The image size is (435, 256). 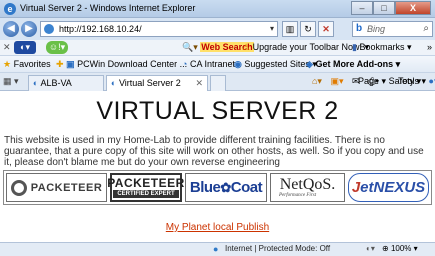 I want to click on favorite-addons-label: Get More Add-ons ▾, so click(x=358, y=64).